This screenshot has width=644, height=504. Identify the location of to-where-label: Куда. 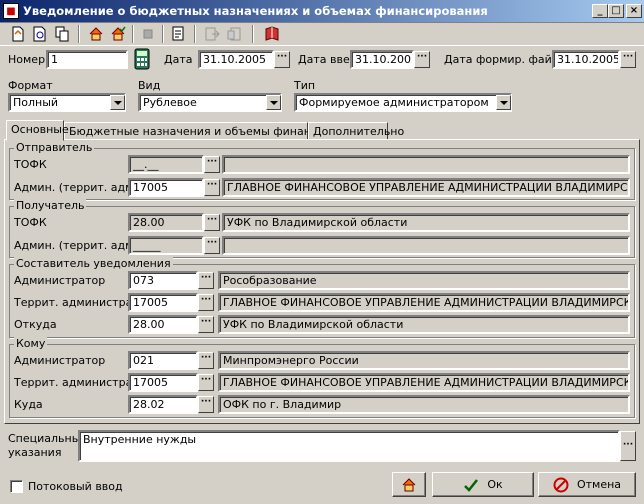
(28, 404).